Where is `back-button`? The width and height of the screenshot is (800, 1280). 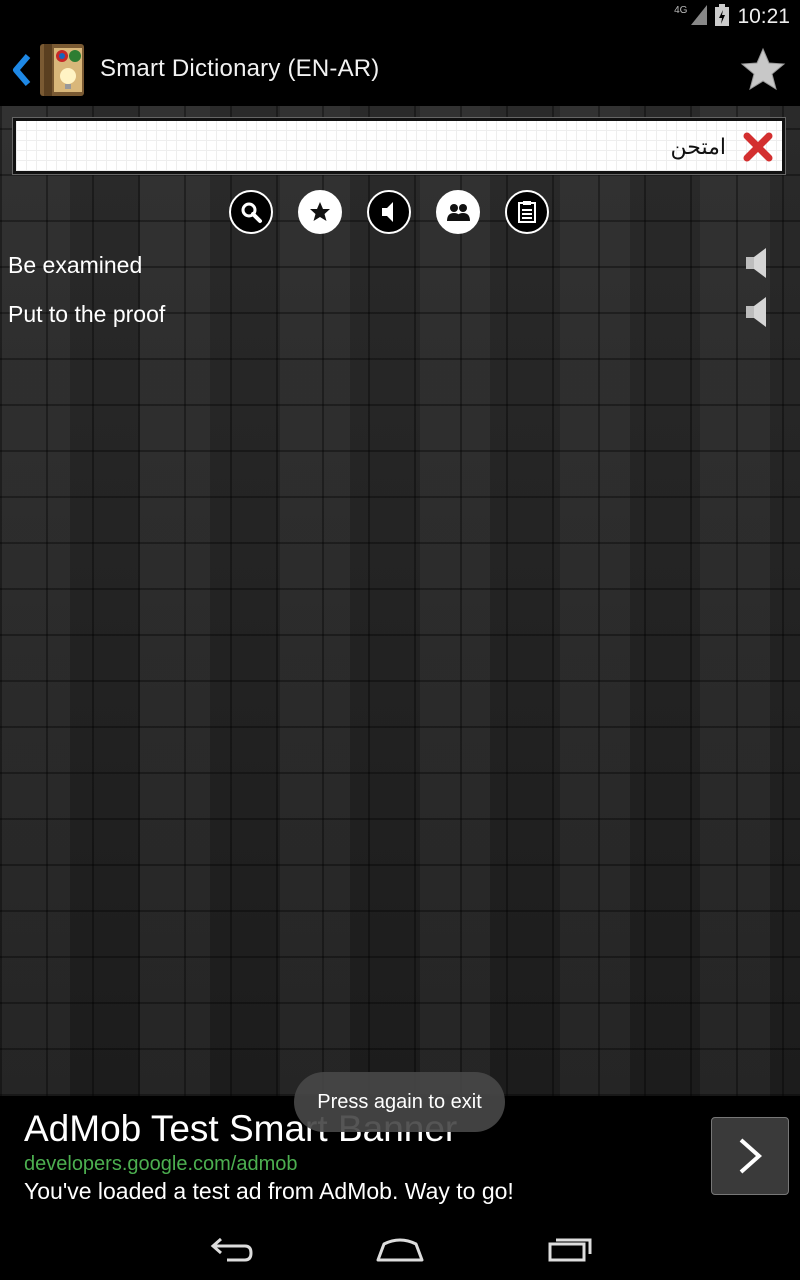 back-button is located at coordinates (230, 1249).